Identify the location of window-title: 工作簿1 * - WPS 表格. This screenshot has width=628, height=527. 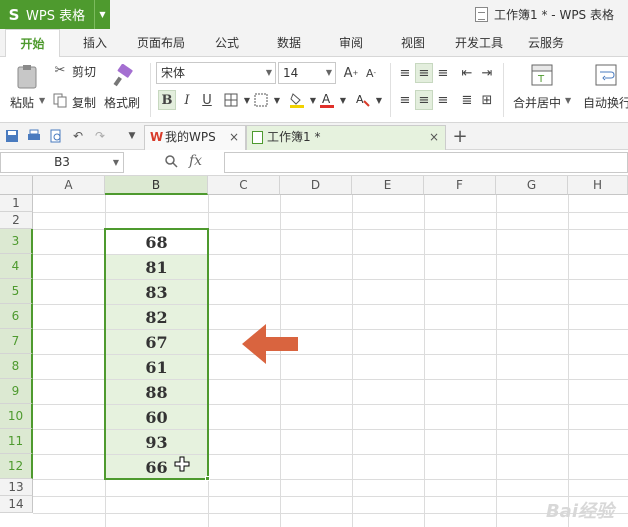
(544, 14).